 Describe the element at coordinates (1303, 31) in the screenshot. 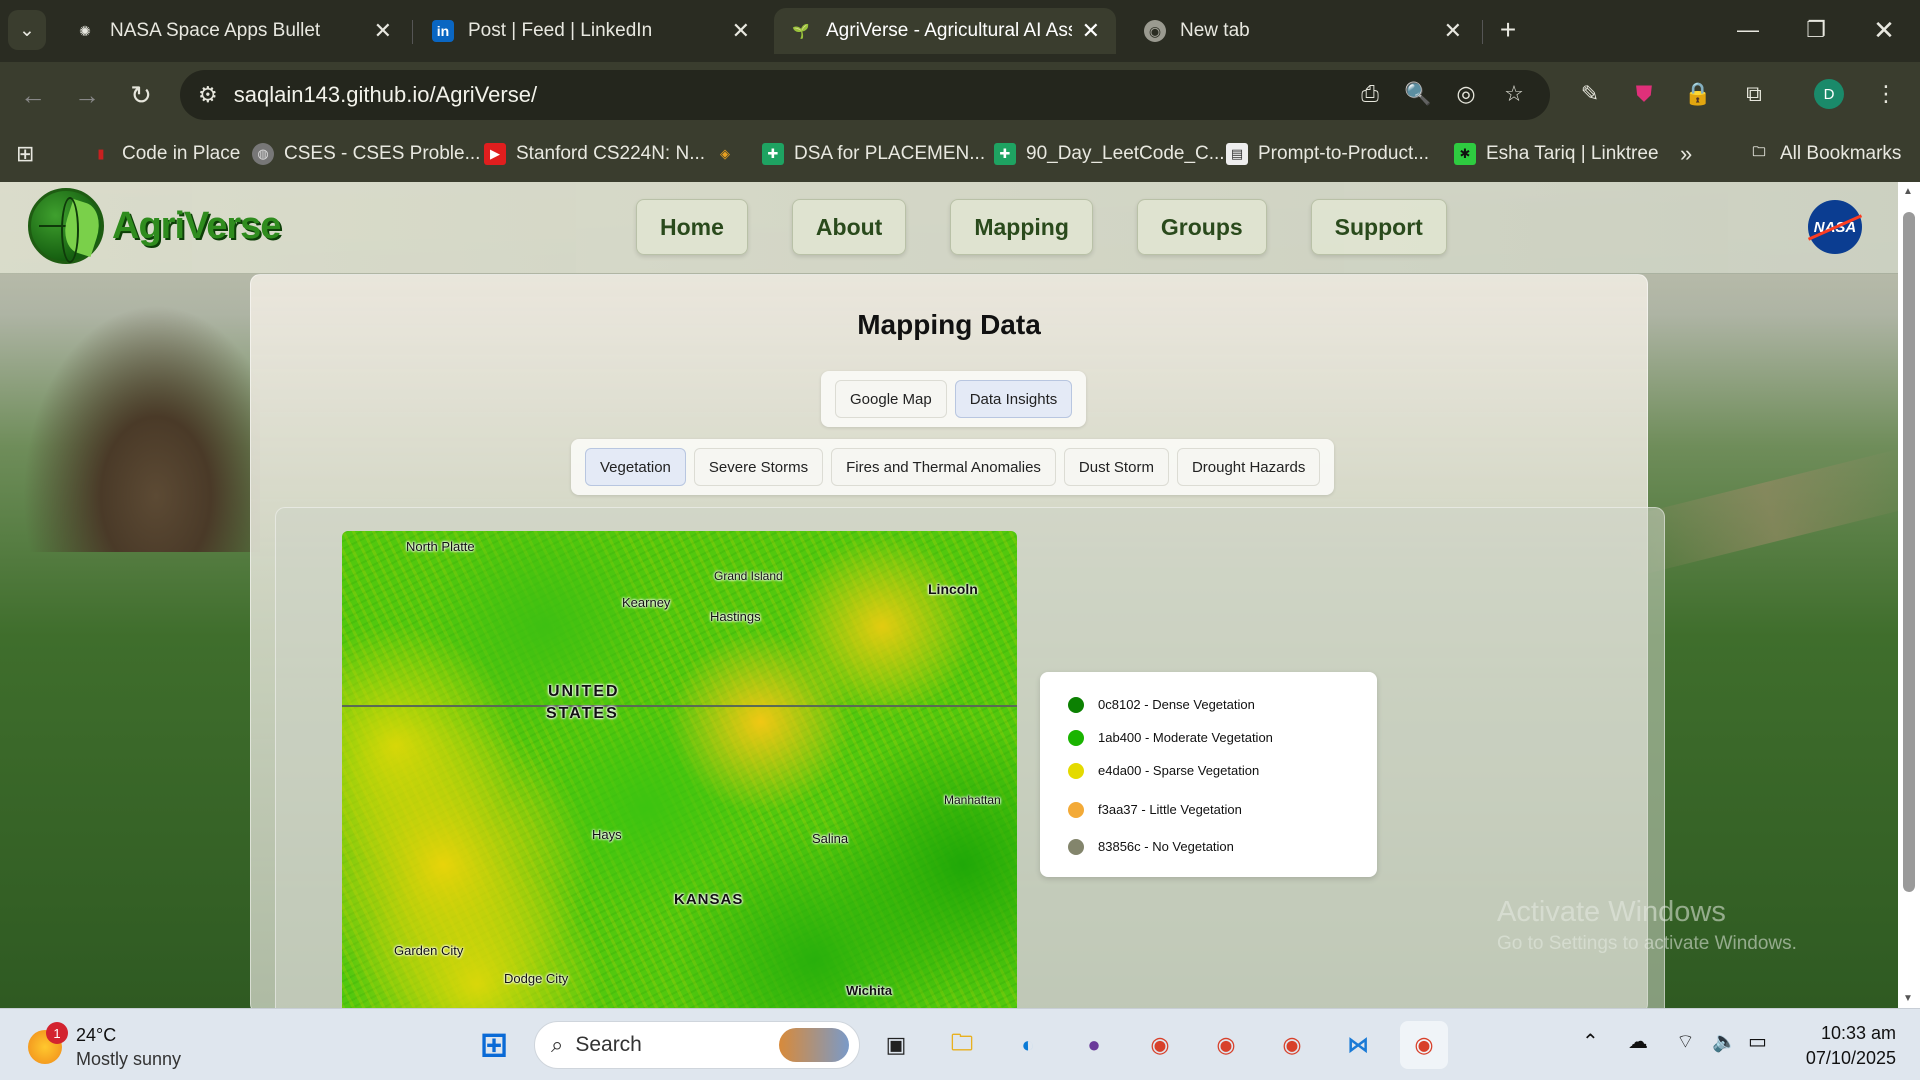

I see `tab-new-tab: ◉ New tab ✕` at that location.